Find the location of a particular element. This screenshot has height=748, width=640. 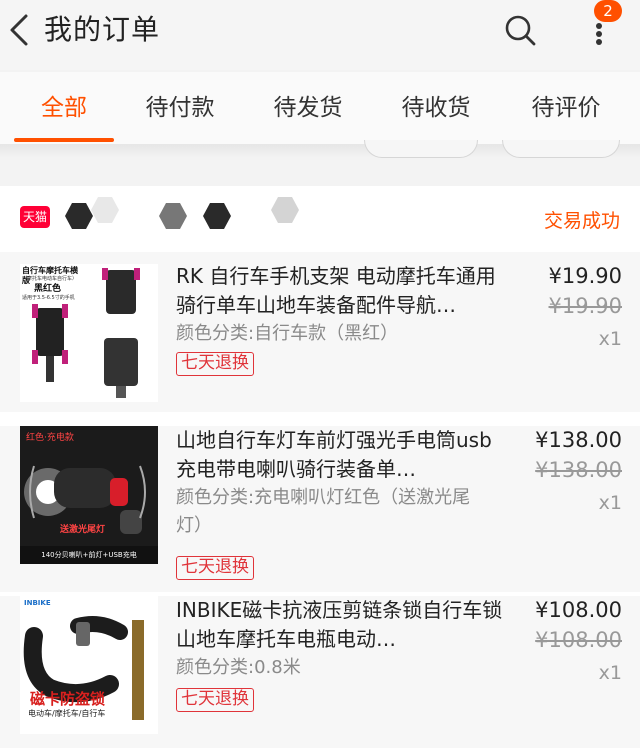

bike-light-image is located at coordinates (89, 495).